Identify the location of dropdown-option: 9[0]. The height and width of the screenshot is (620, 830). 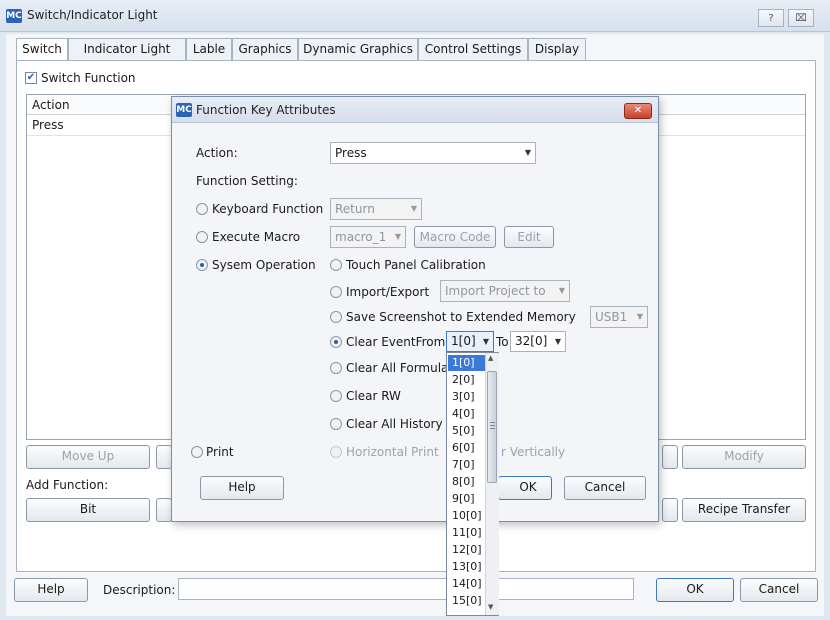
(467, 499).